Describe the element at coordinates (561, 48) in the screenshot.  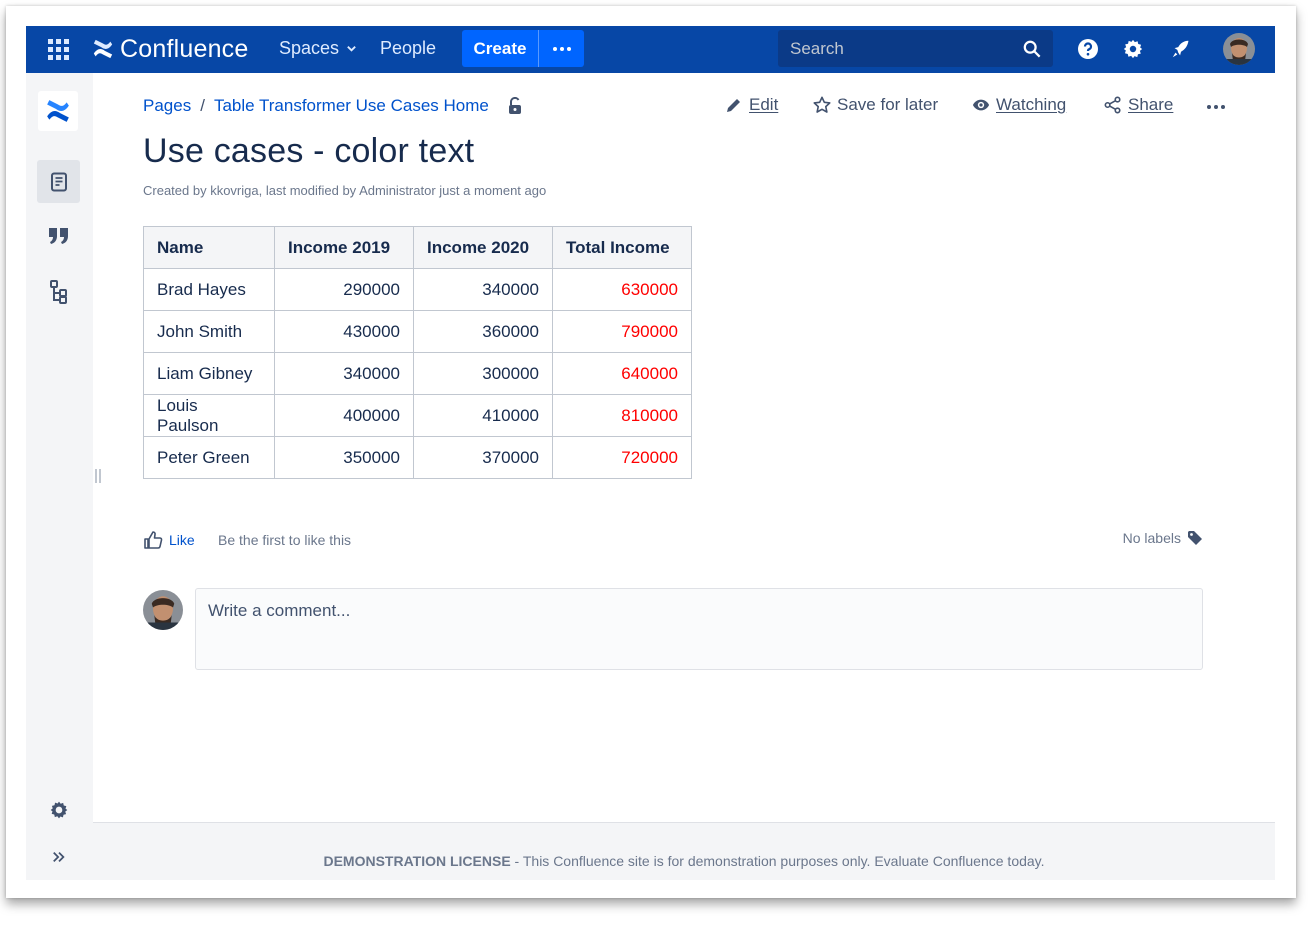
I see `create-more-button` at that location.